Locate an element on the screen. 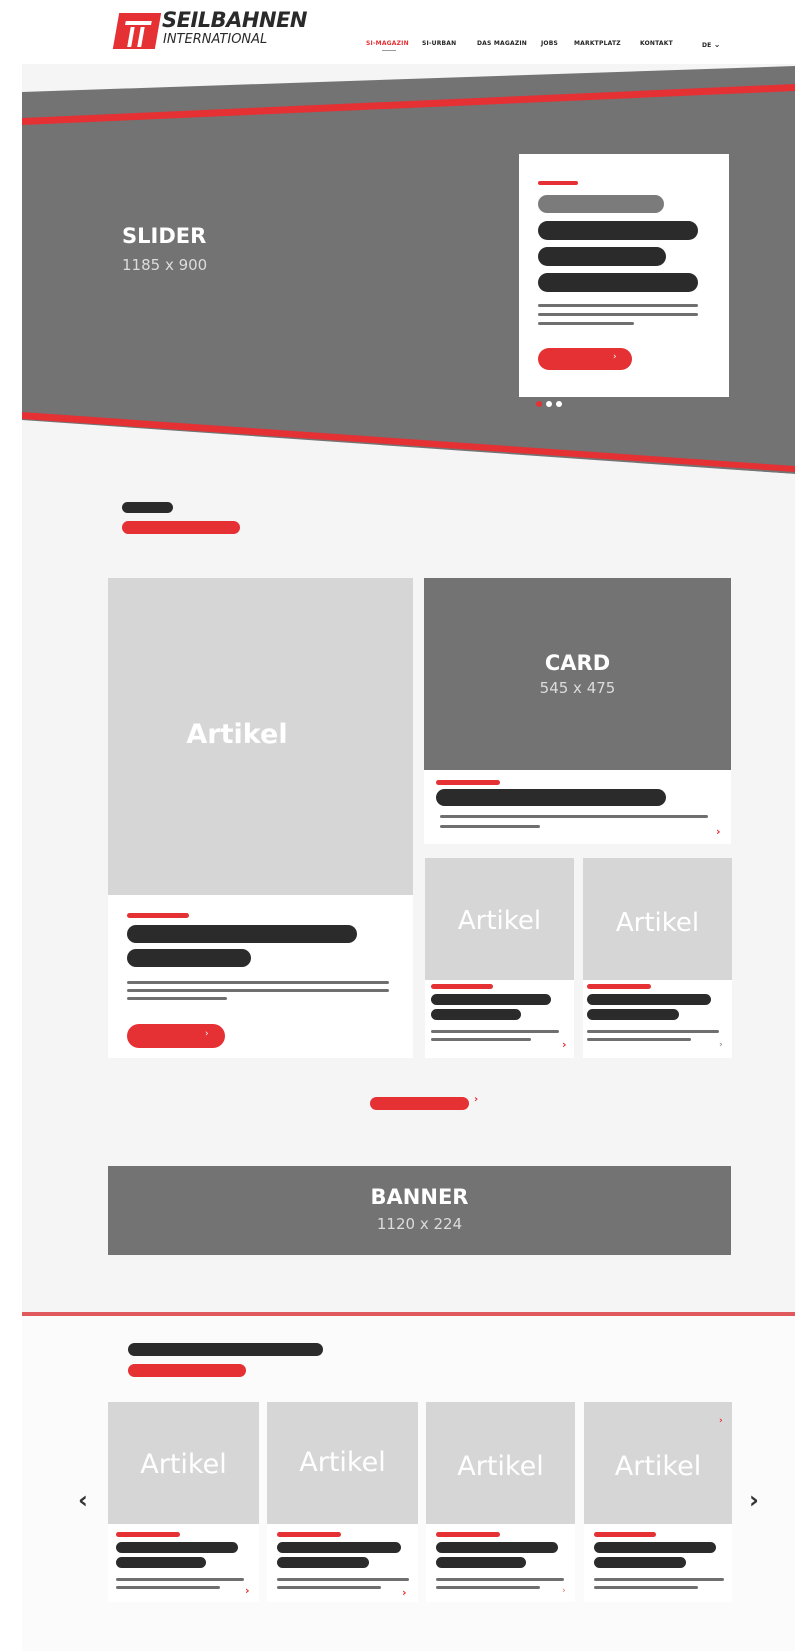 The image size is (795, 1651). banner-title: BANNER is located at coordinates (419, 1197).